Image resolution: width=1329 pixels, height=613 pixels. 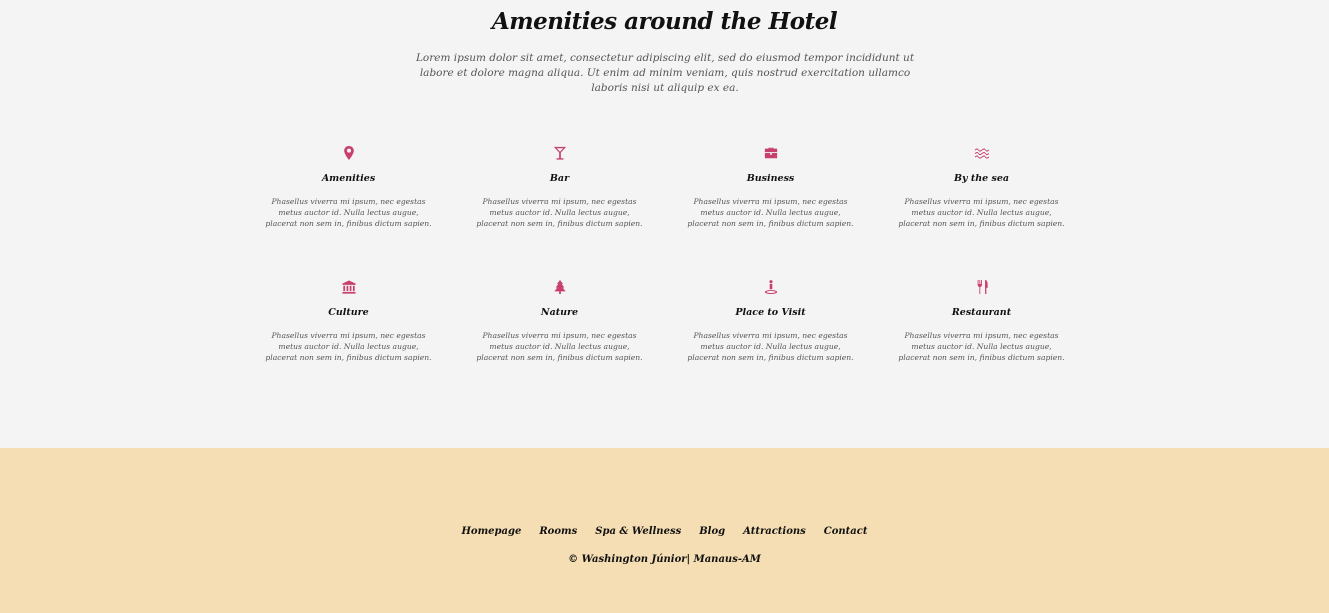 What do you see at coordinates (981, 178) in the screenshot?
I see `amenity-title: By the sea` at bounding box center [981, 178].